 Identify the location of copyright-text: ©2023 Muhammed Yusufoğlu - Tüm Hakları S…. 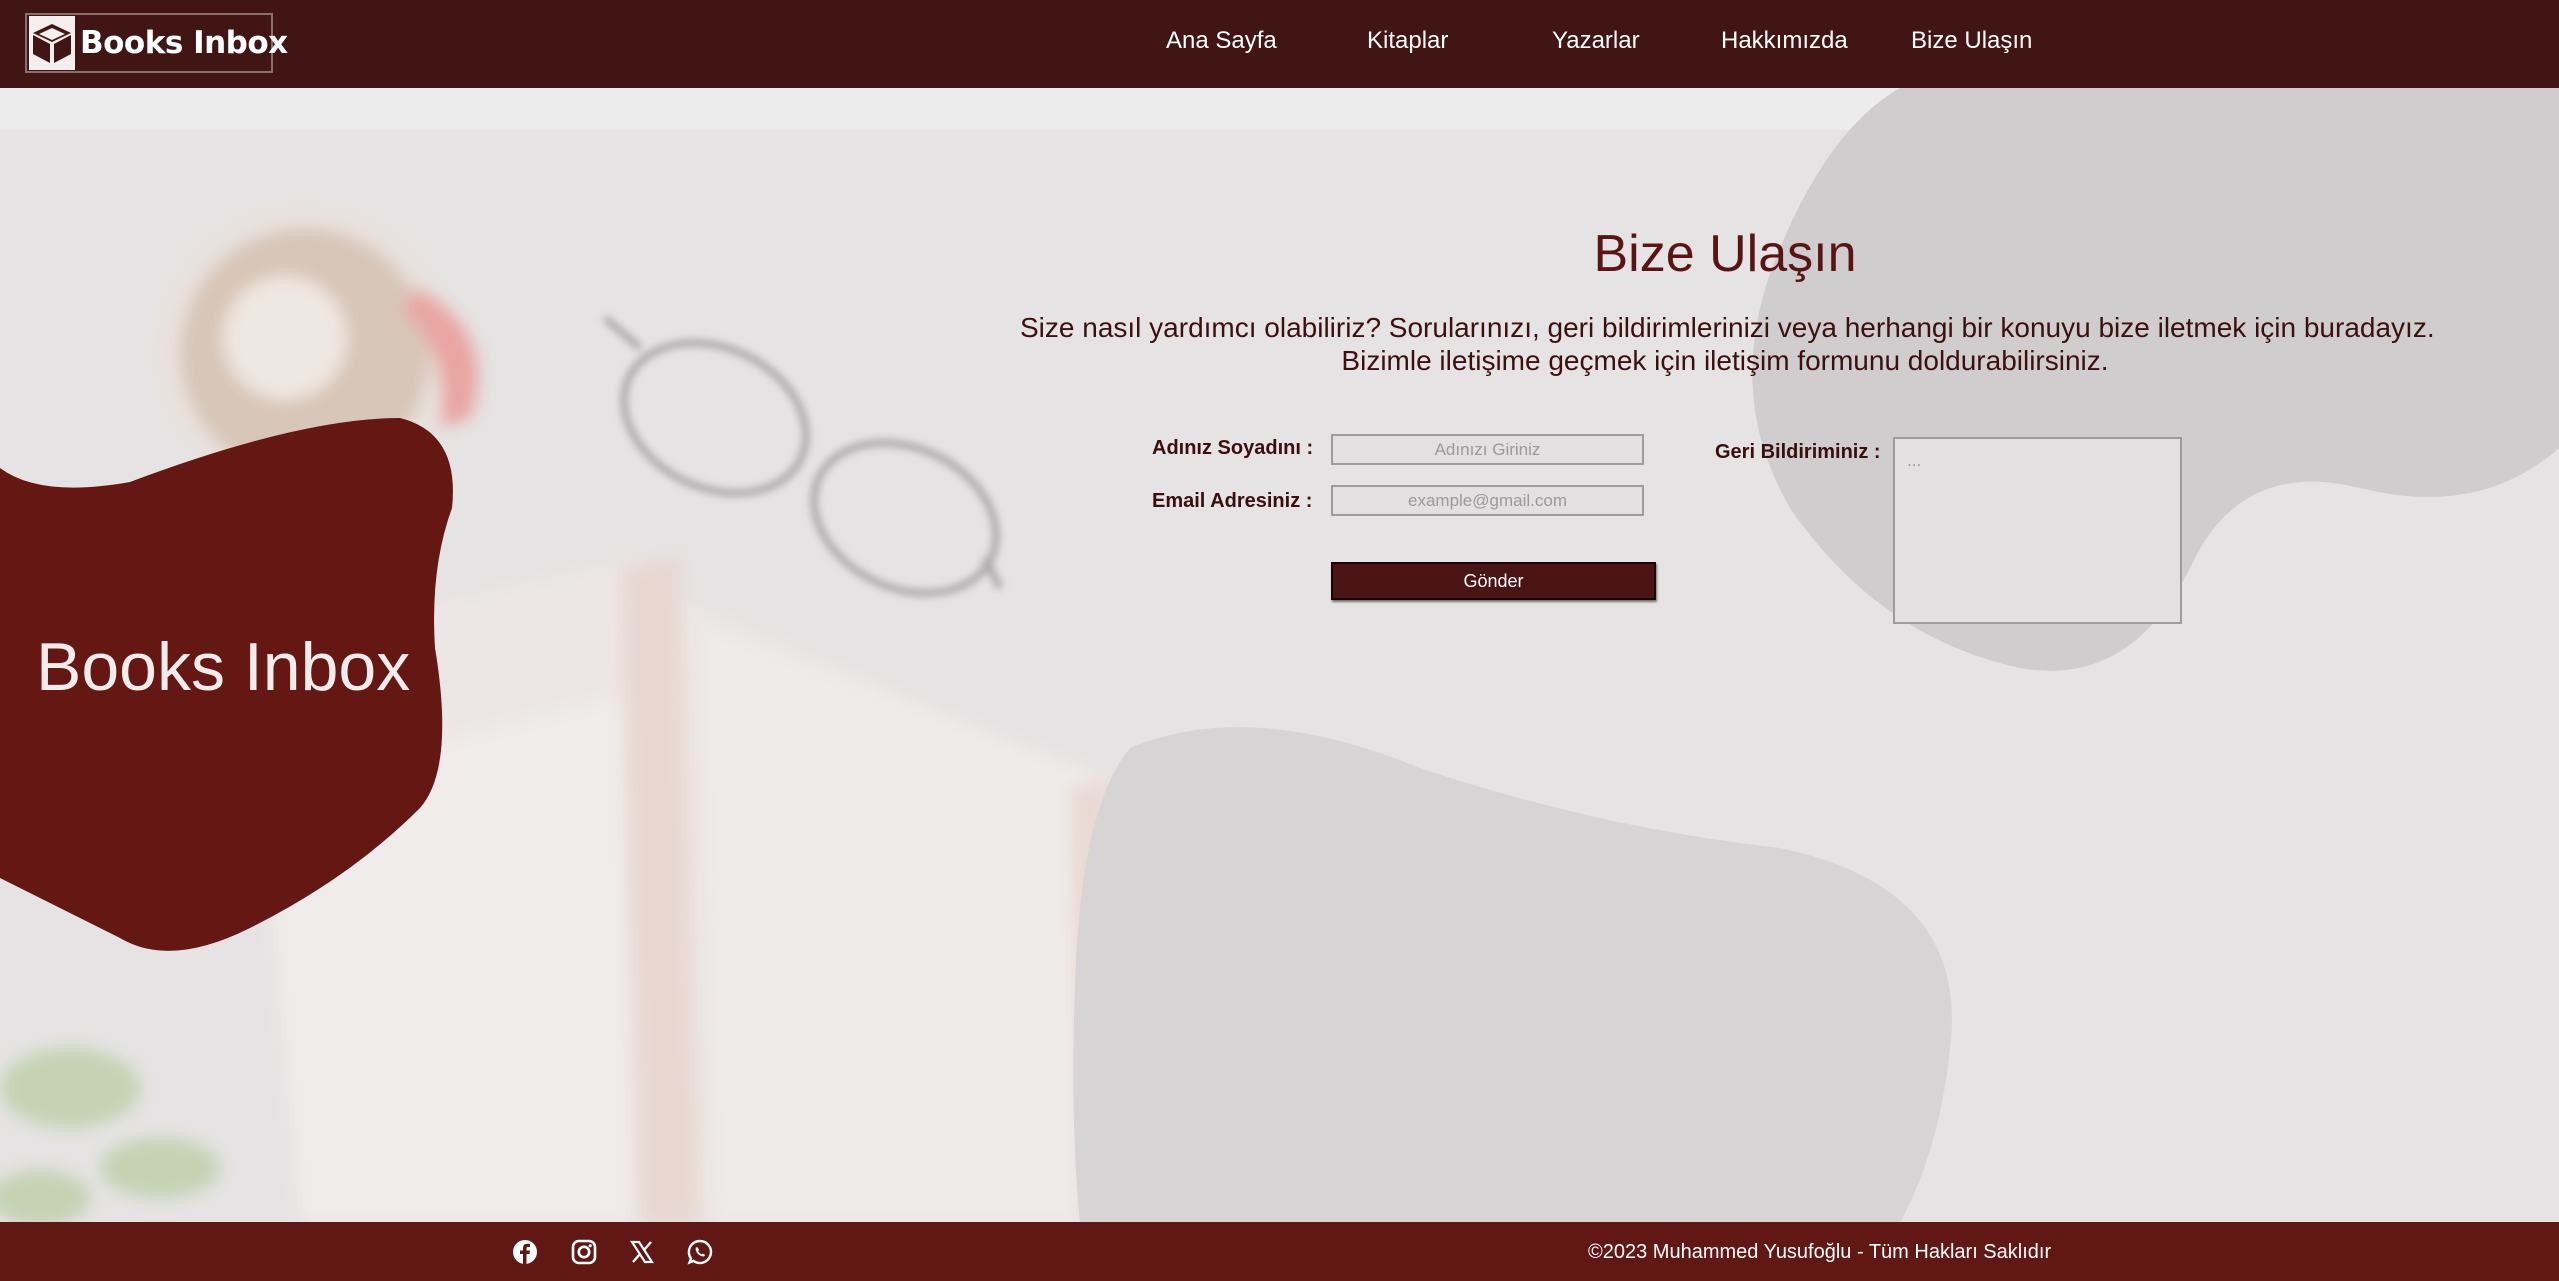
(1820, 1252).